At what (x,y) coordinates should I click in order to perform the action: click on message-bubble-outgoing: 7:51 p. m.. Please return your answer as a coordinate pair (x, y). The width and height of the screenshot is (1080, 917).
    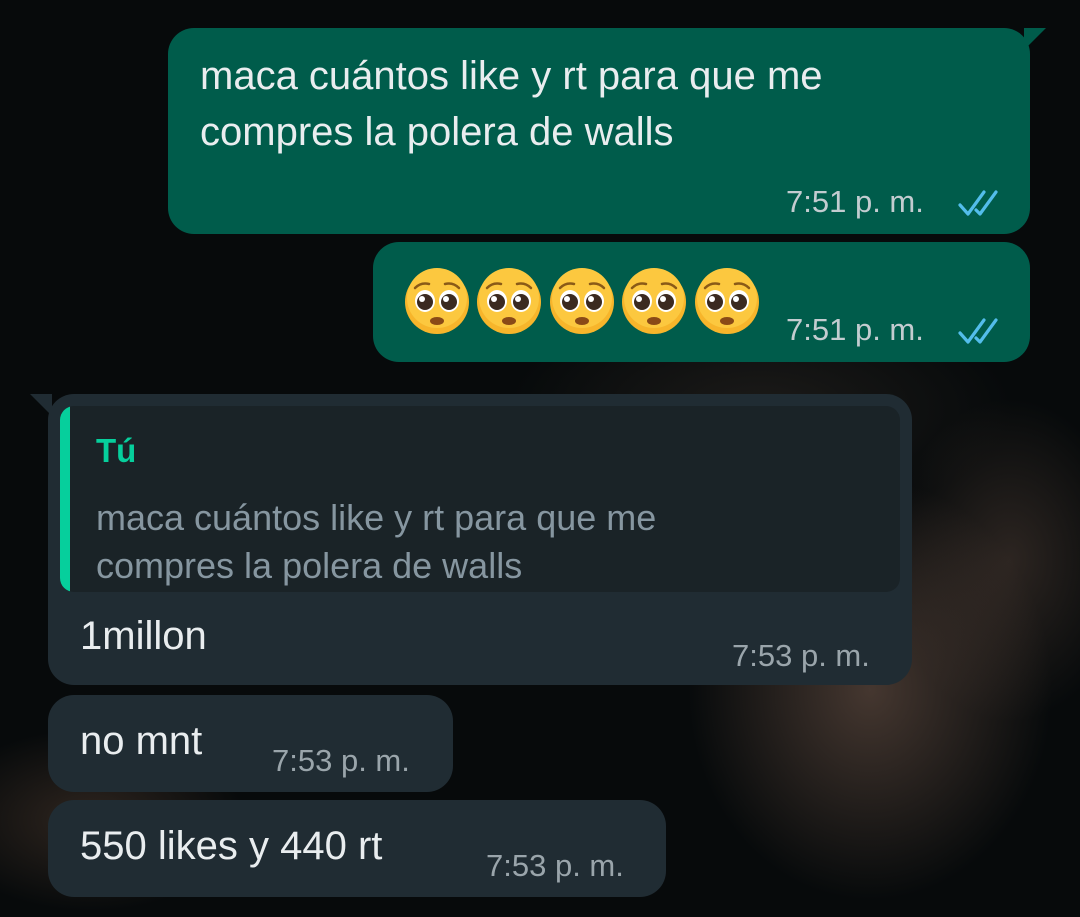
    Looking at the image, I should click on (701, 302).